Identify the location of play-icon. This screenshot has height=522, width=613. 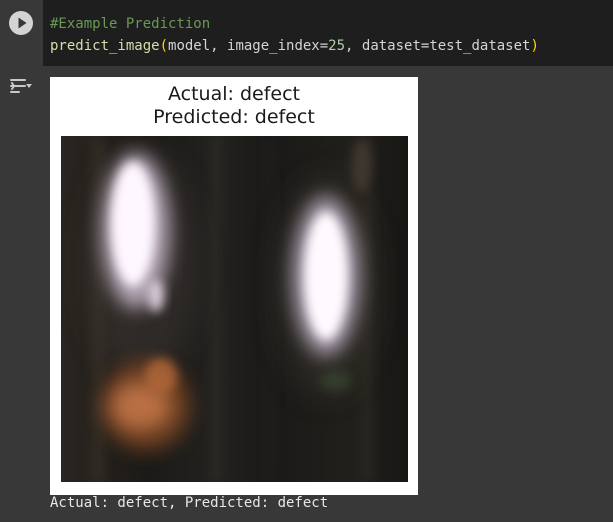
(22, 23).